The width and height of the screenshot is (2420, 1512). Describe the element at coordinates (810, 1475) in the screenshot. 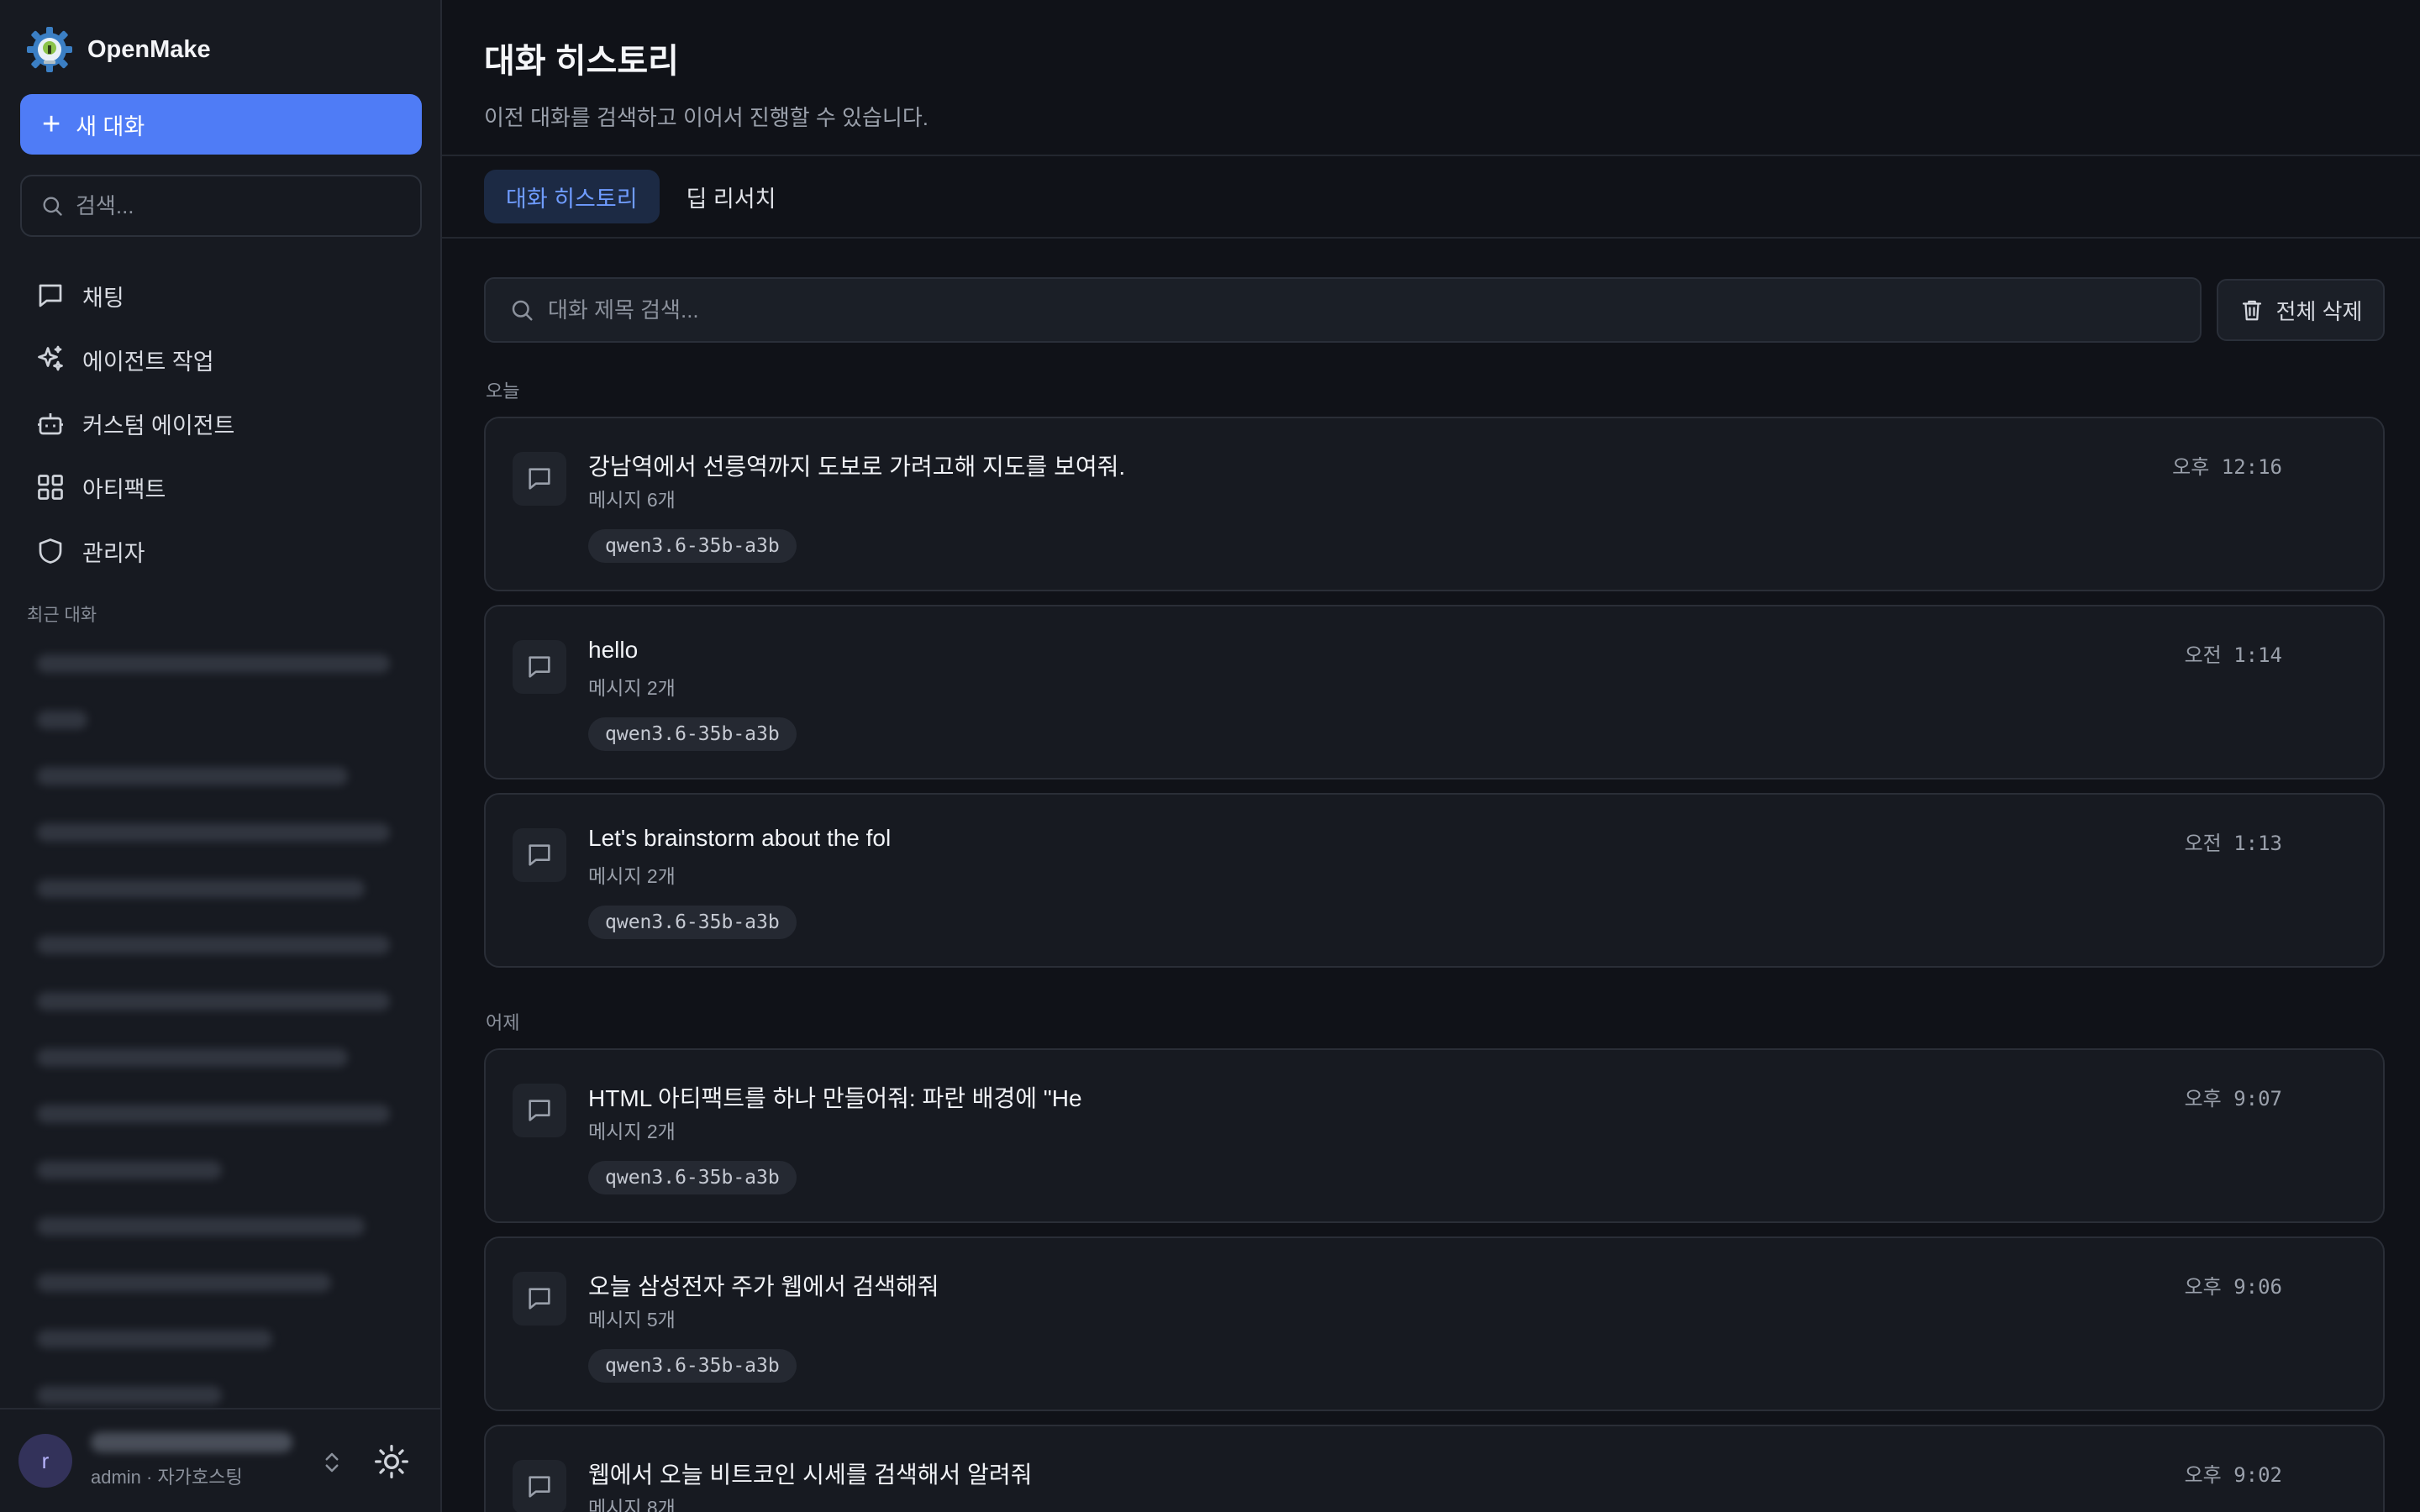

I see `conversation-title: 웹에서 오늘 비트코인 시세를 검색해서 알려줘` at that location.